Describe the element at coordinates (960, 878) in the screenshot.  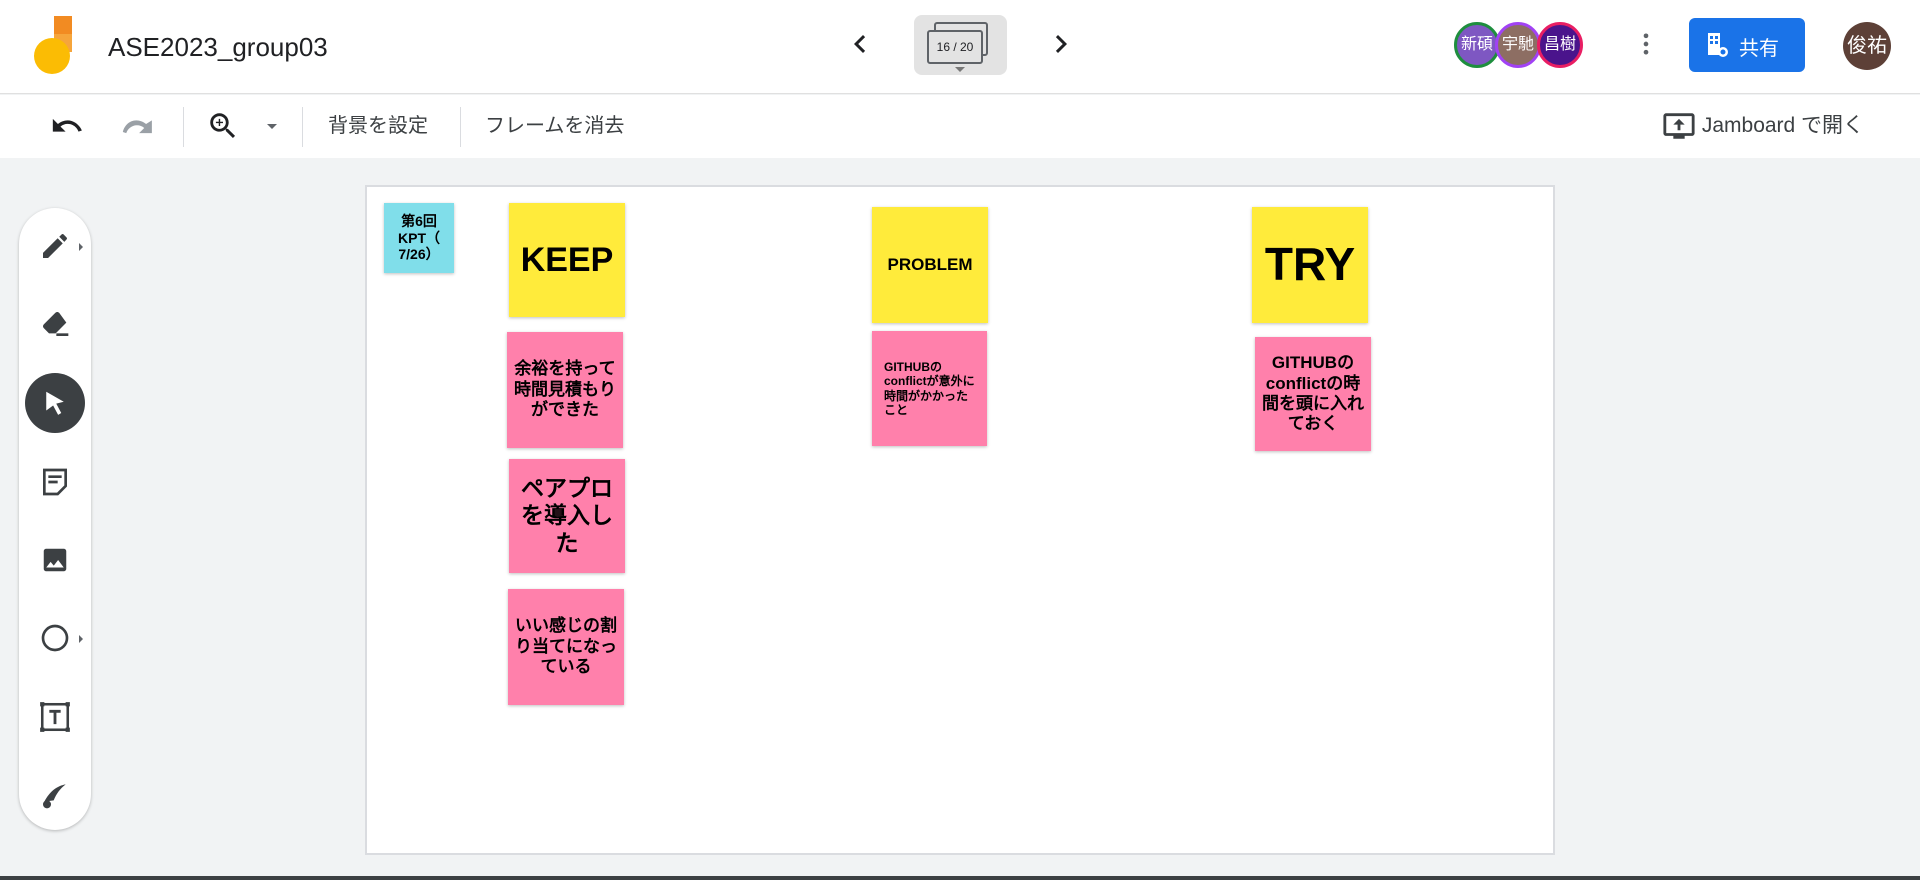
I see `bottom-edge-strip` at that location.